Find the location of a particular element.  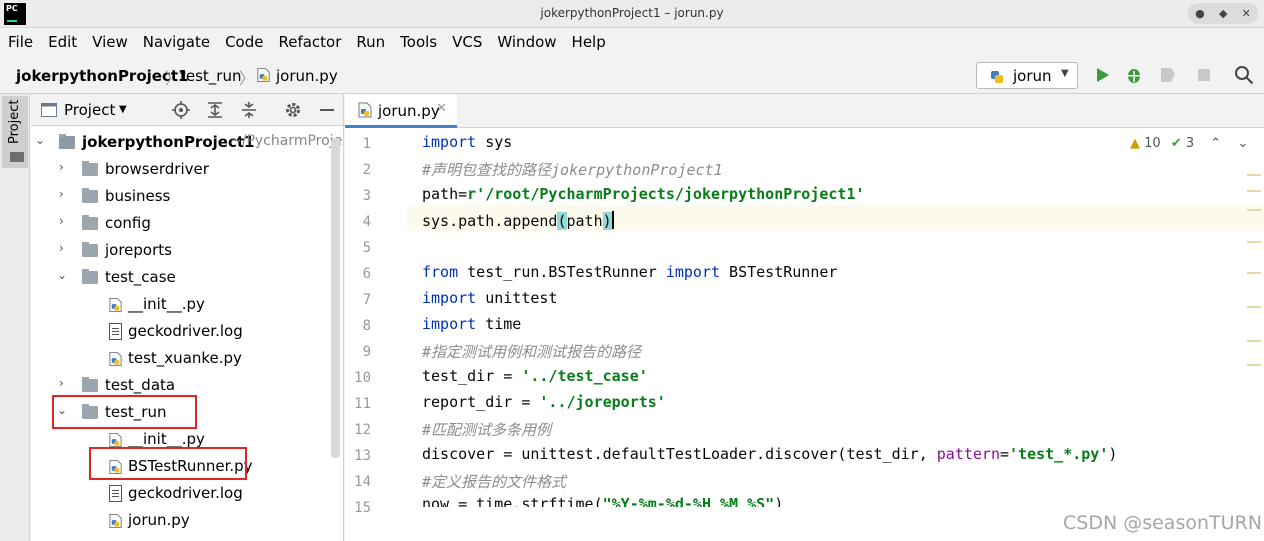

stop-icon is located at coordinates (1204, 75).